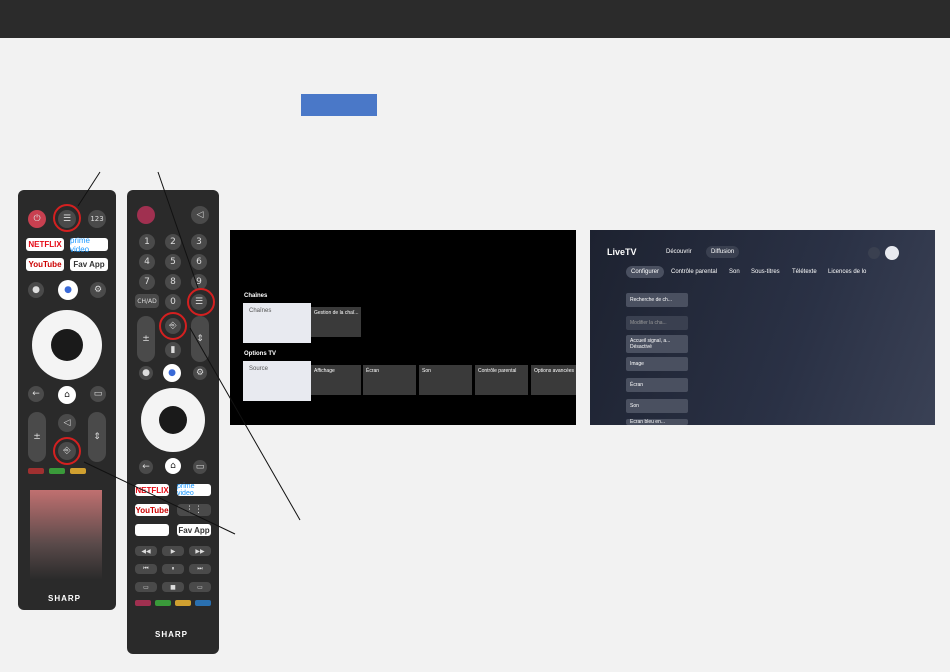  I want to click on connector-lines, so click(189, 353).